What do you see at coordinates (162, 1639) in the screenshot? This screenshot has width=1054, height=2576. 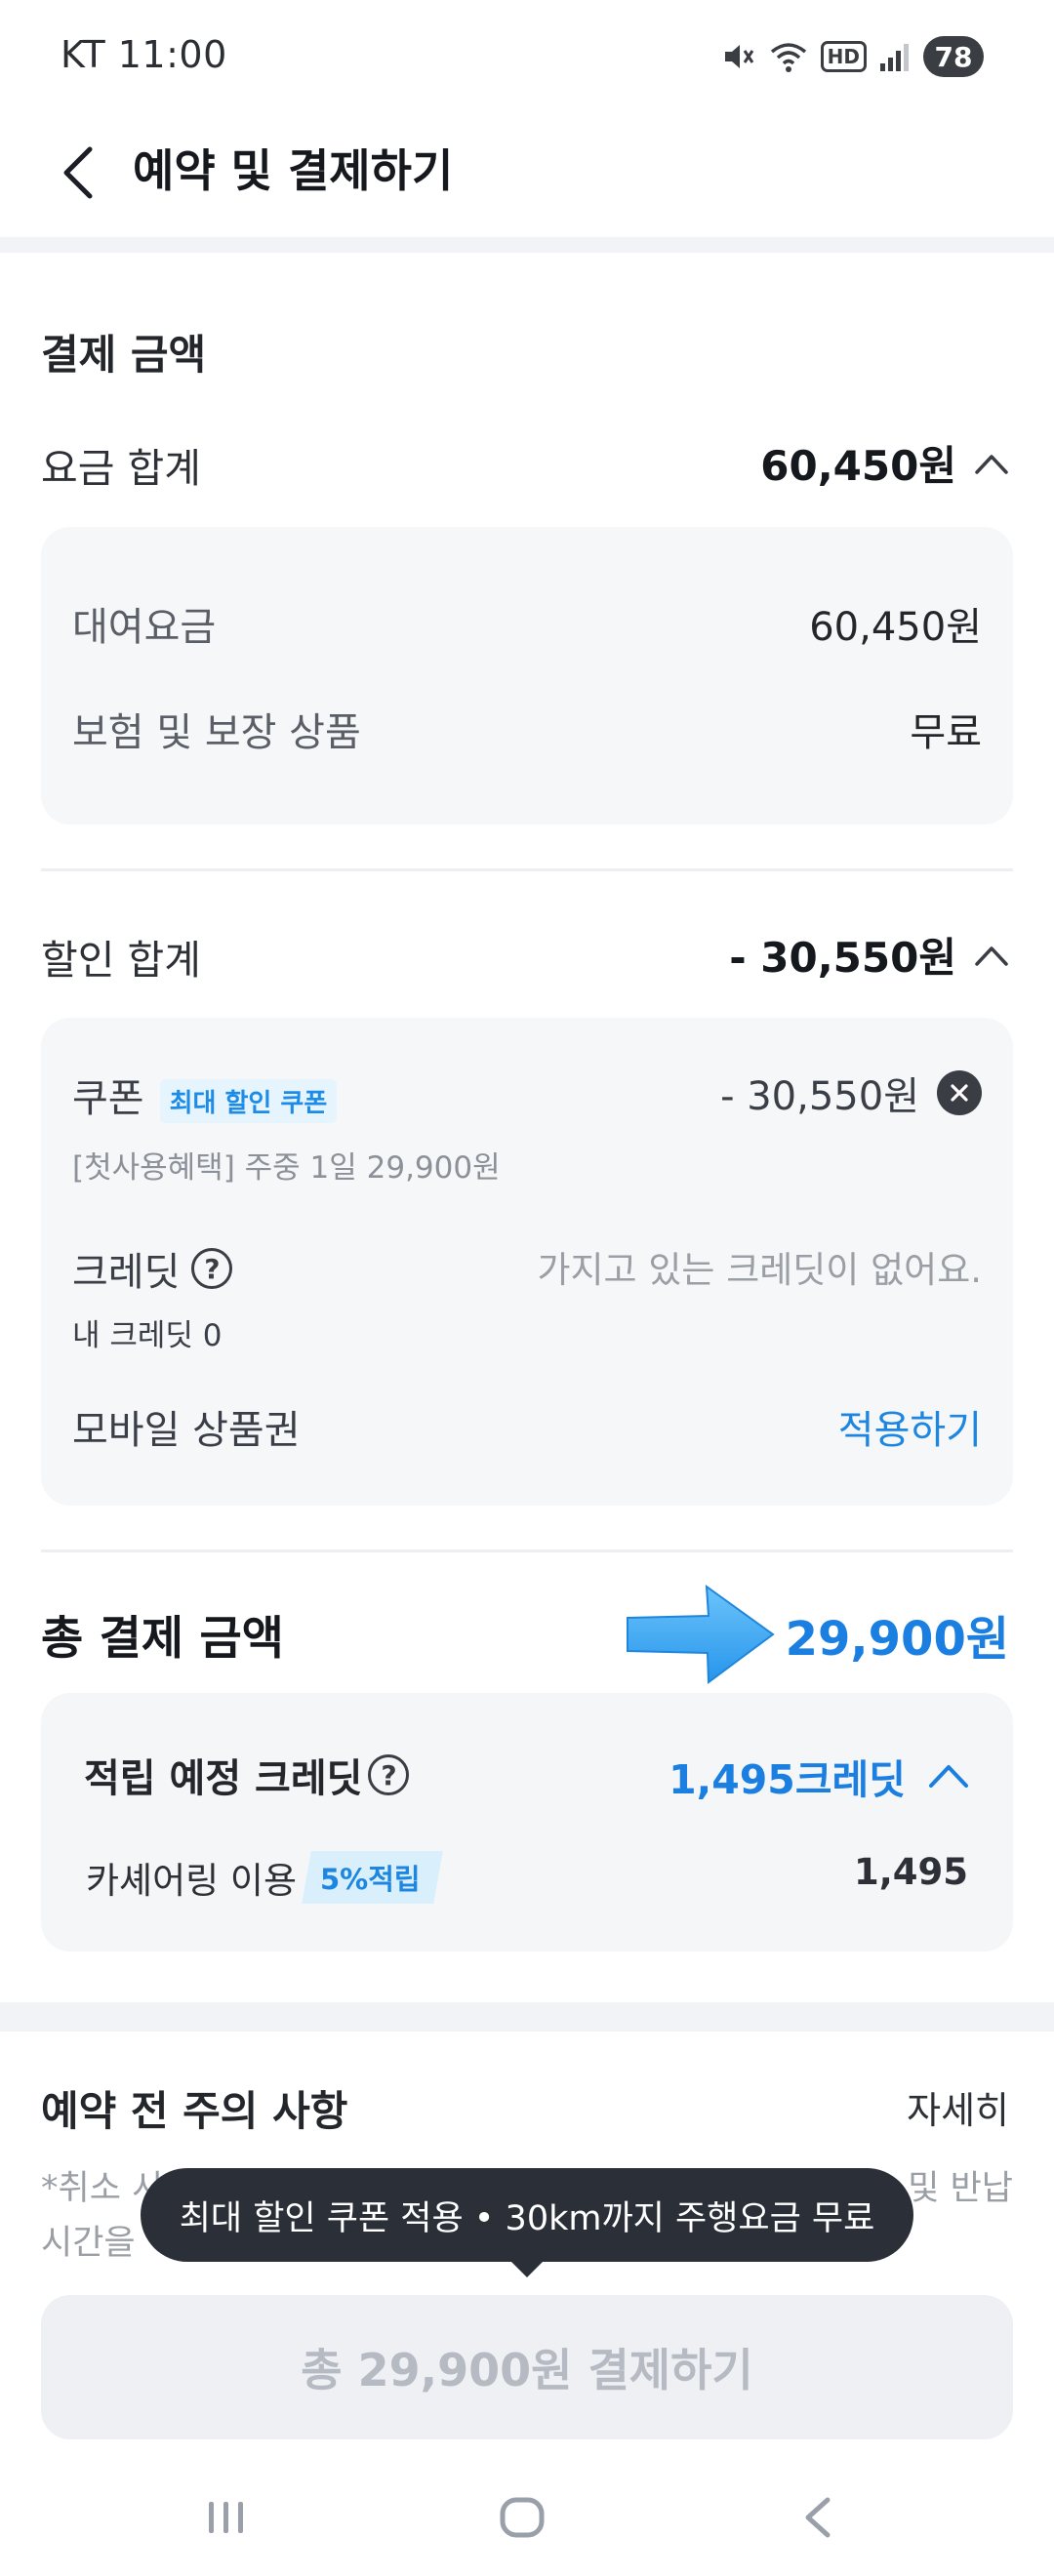 I see `grand-total-label: 총 결제 금액` at bounding box center [162, 1639].